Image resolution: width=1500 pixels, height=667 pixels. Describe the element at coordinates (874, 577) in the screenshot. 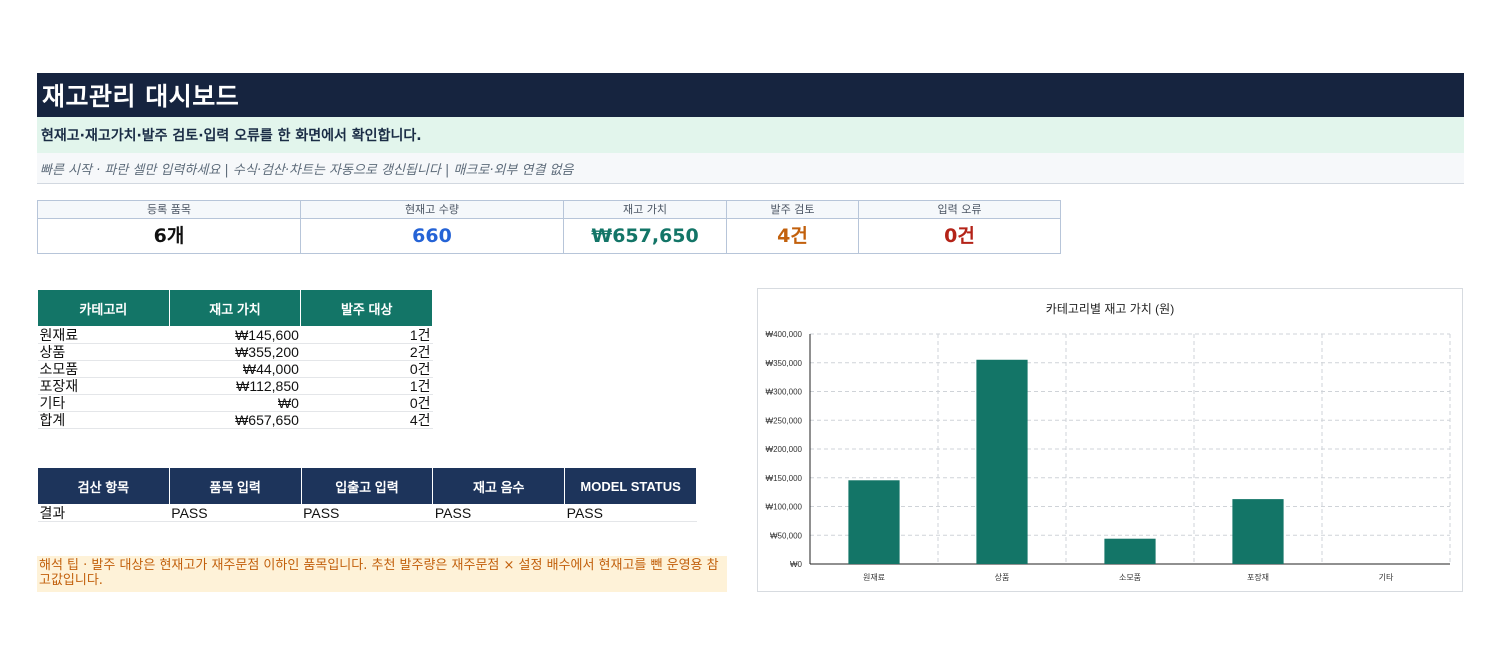

I see `x-tick-label: 원재료` at that location.